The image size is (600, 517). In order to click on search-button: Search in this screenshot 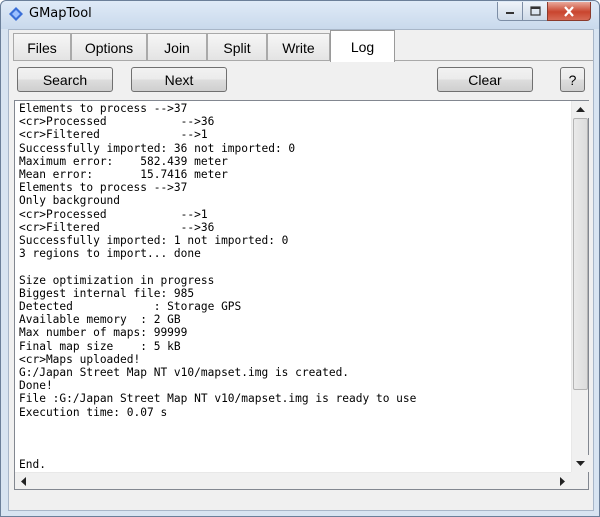, I will do `click(65, 79)`.